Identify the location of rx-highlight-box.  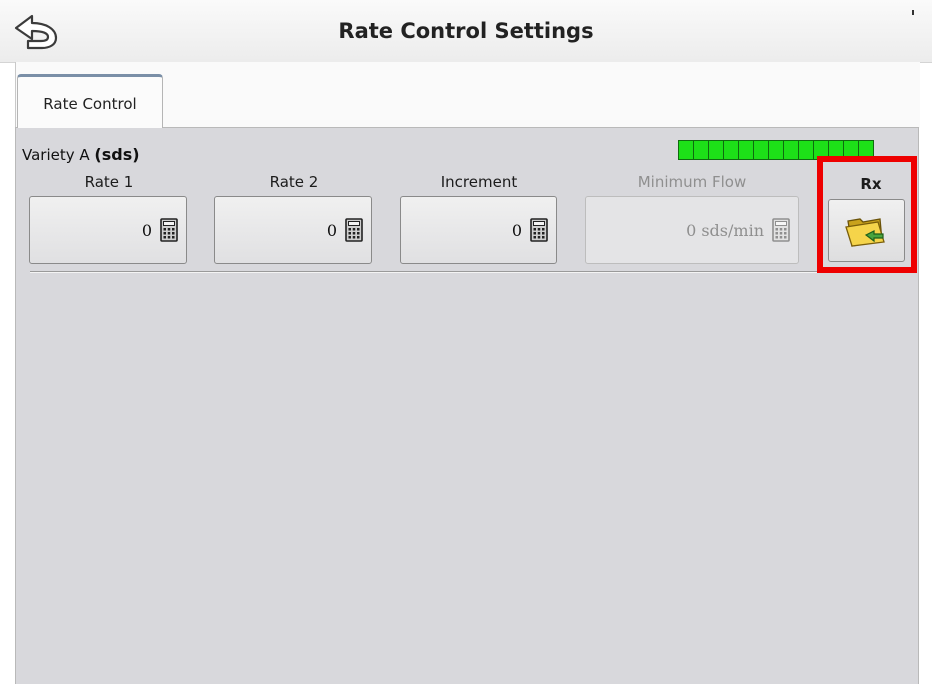
(867, 214).